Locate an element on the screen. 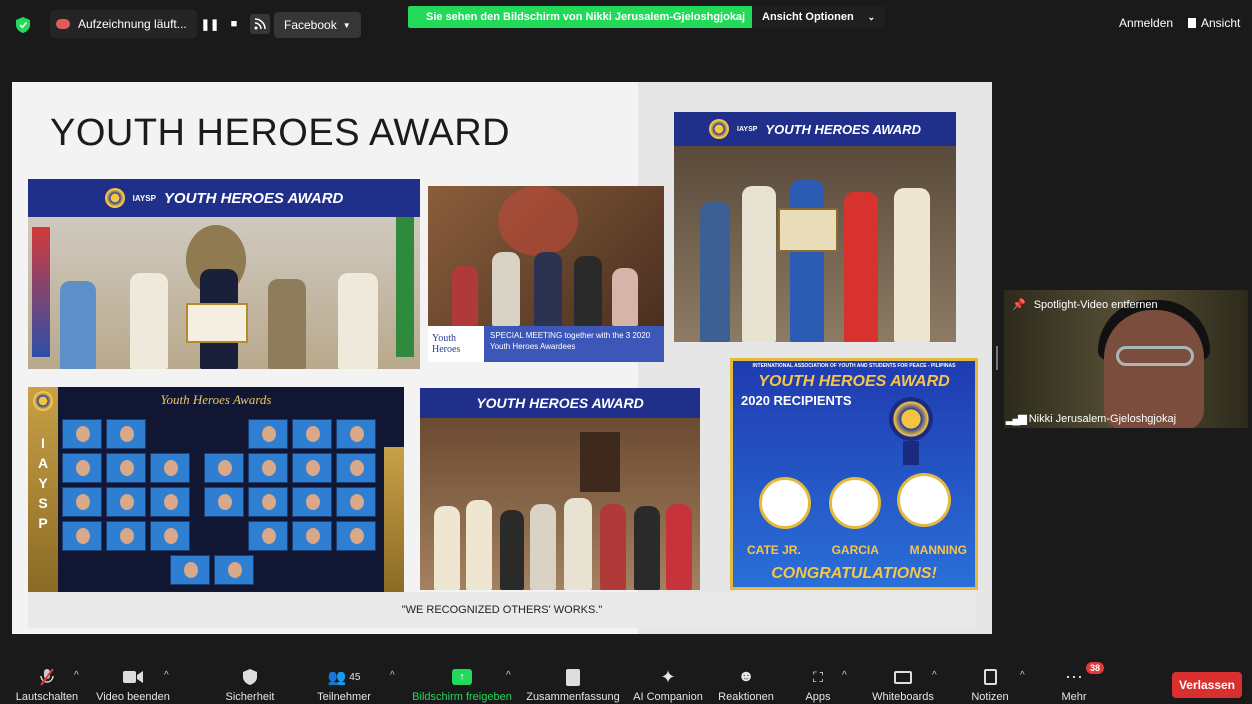 The height and width of the screenshot is (704, 1252). poster-subtitle: 2020 RECIPIENTS is located at coordinates (796, 400).